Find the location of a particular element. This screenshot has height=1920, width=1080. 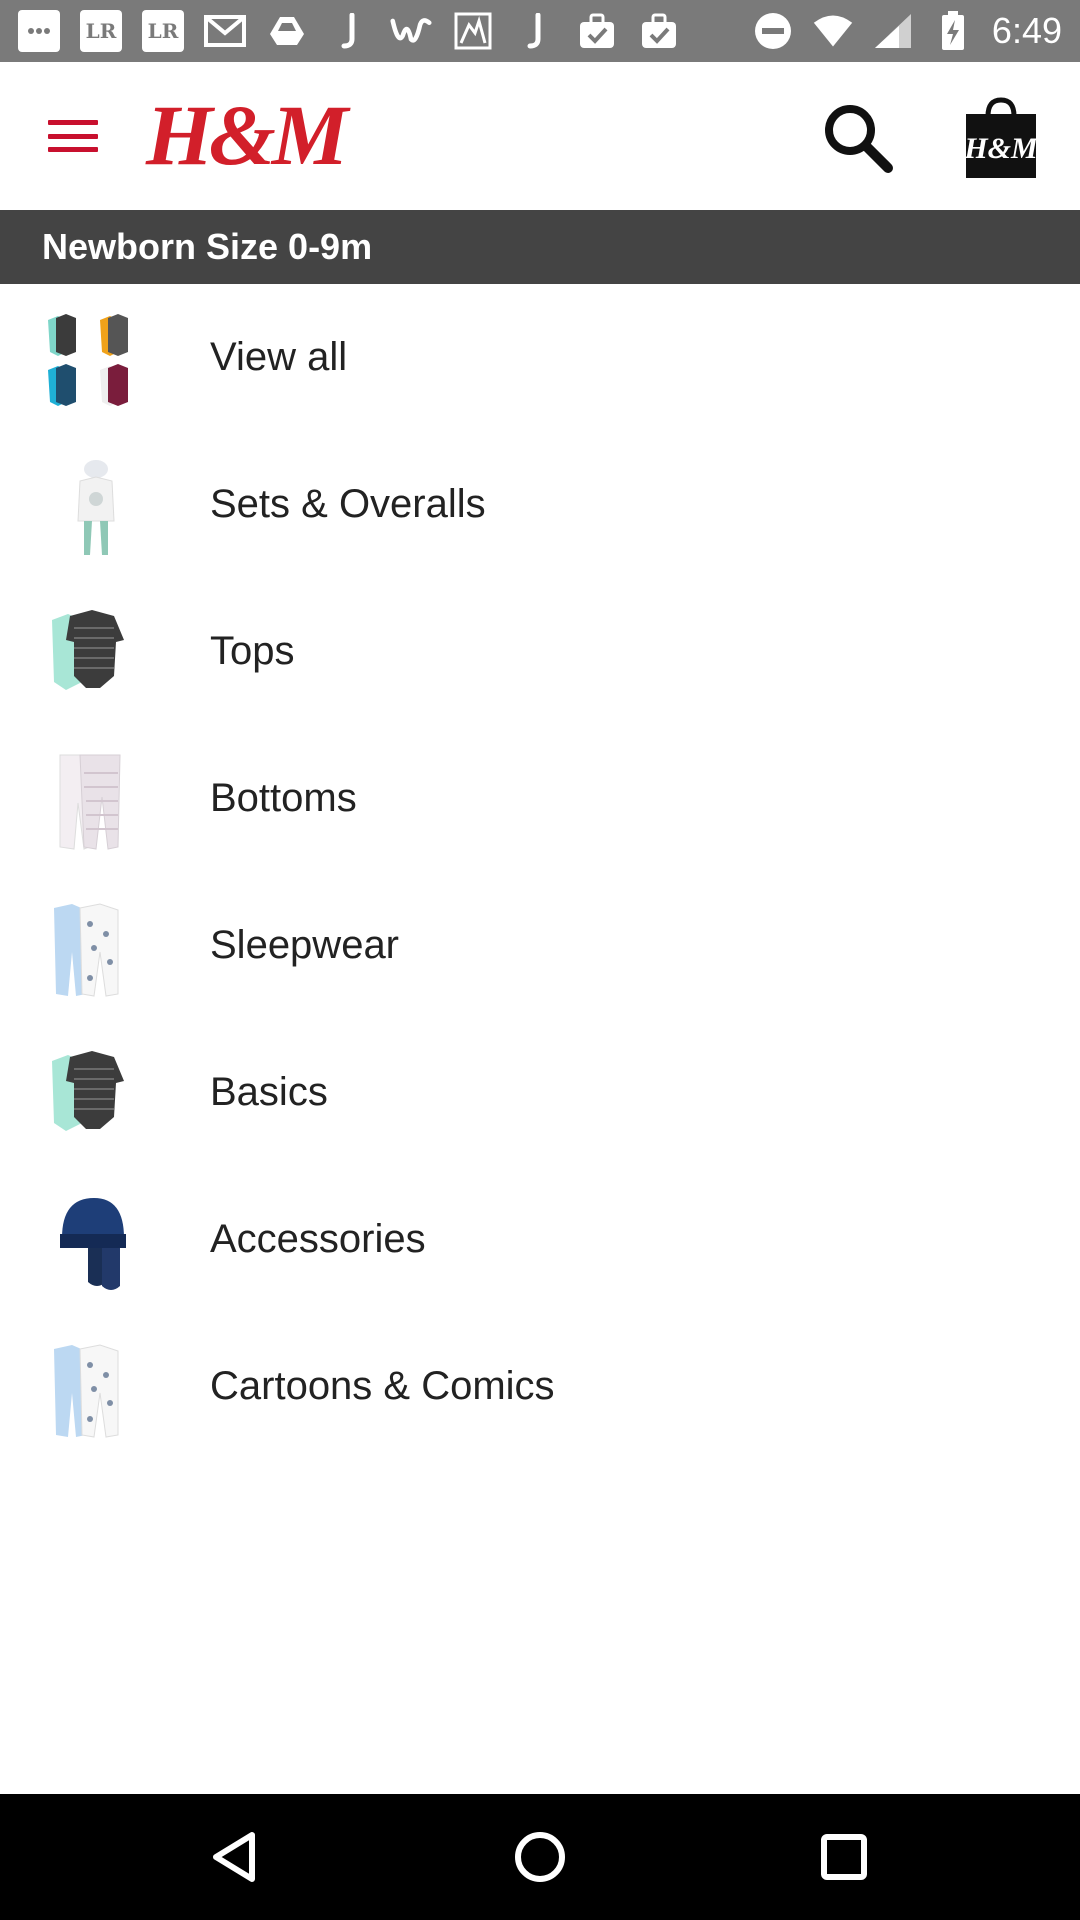

photo-icon is located at coordinates (473, 31).